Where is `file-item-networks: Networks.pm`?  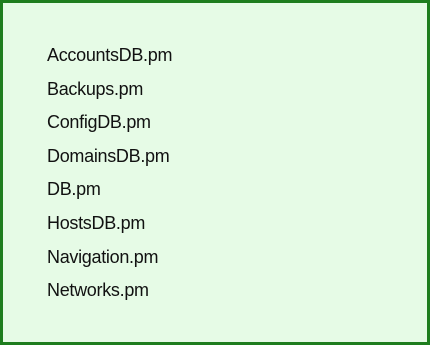 file-item-networks: Networks.pm is located at coordinates (109, 291).